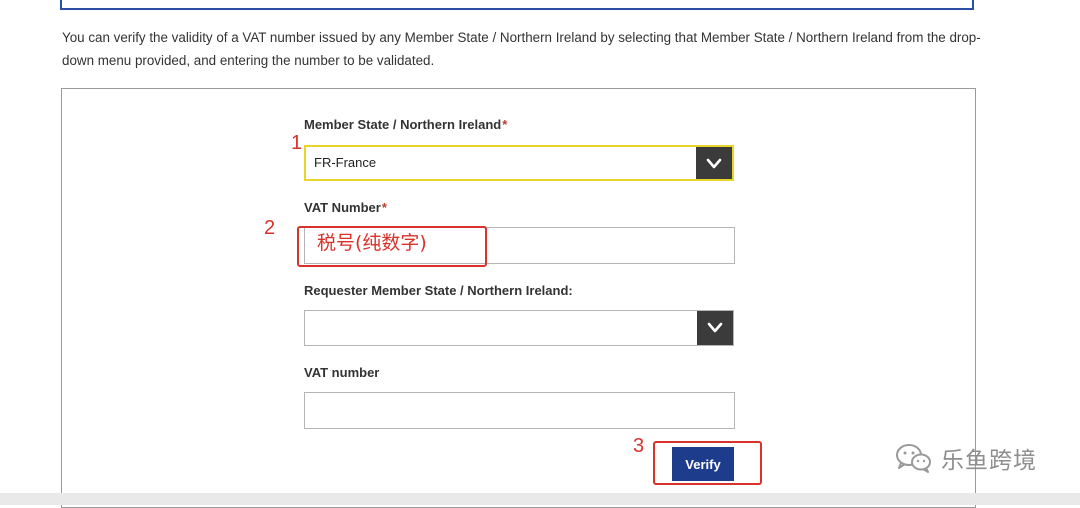 Image resolution: width=1080 pixels, height=508 pixels. I want to click on bottom-scroll-area, so click(540, 499).